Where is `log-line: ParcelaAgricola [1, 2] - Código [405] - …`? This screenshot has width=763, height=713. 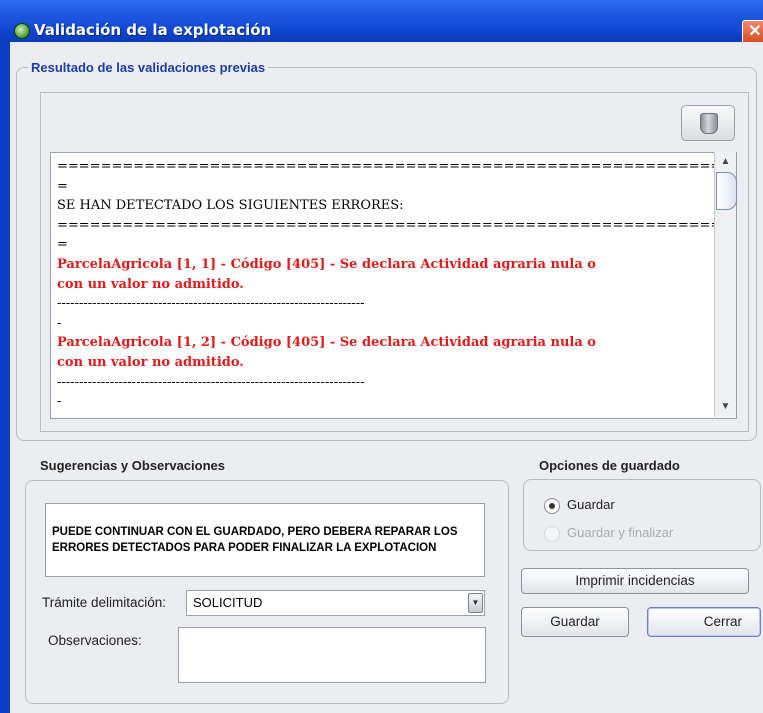 log-line: ParcelaAgricola [1, 2] - Código [405] - … is located at coordinates (326, 343).